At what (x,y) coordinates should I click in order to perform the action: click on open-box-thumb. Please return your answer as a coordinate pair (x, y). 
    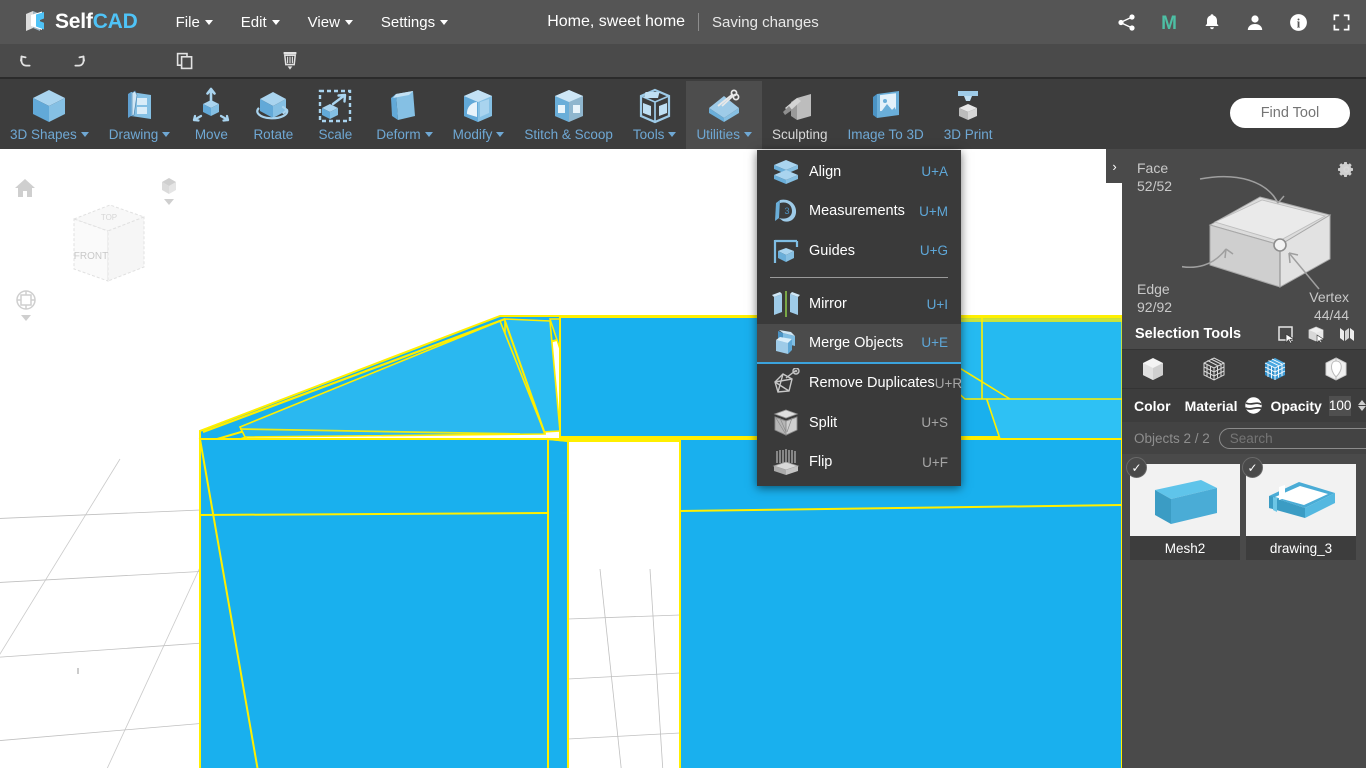
    Looking at the image, I should click on (1301, 500).